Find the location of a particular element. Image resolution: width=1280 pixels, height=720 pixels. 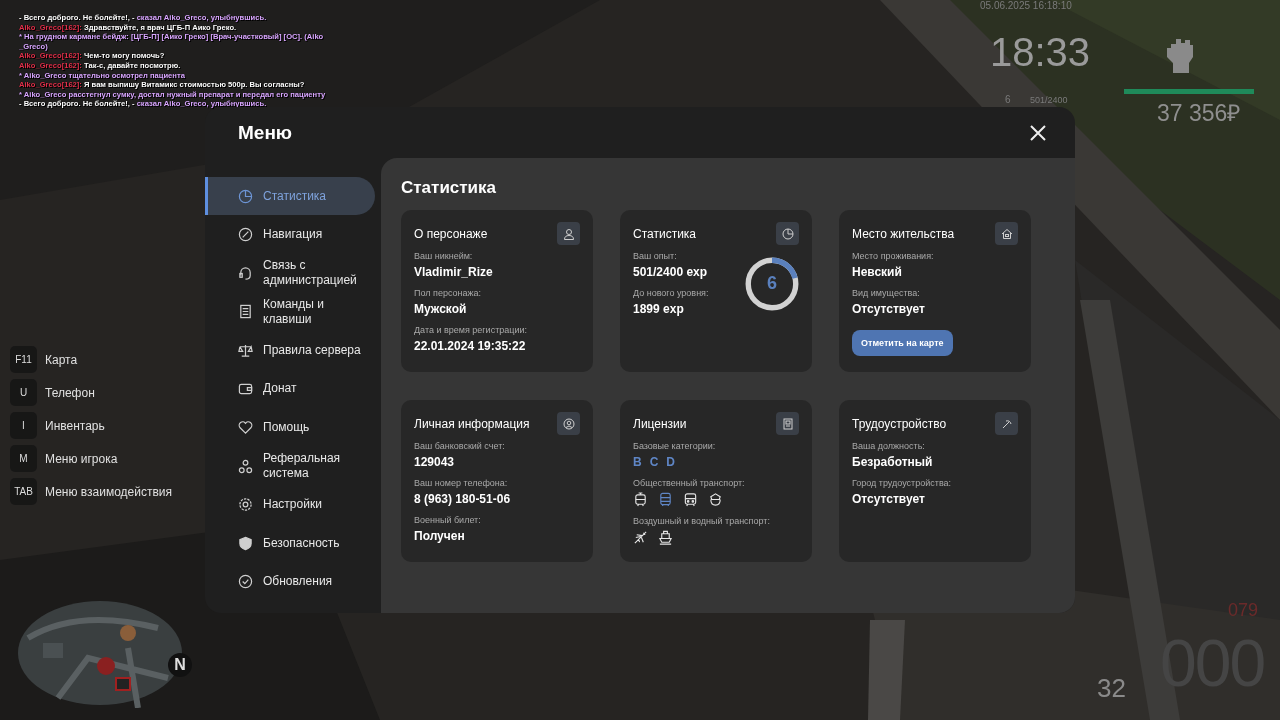

clock-time: 18:33 is located at coordinates (1040, 52).